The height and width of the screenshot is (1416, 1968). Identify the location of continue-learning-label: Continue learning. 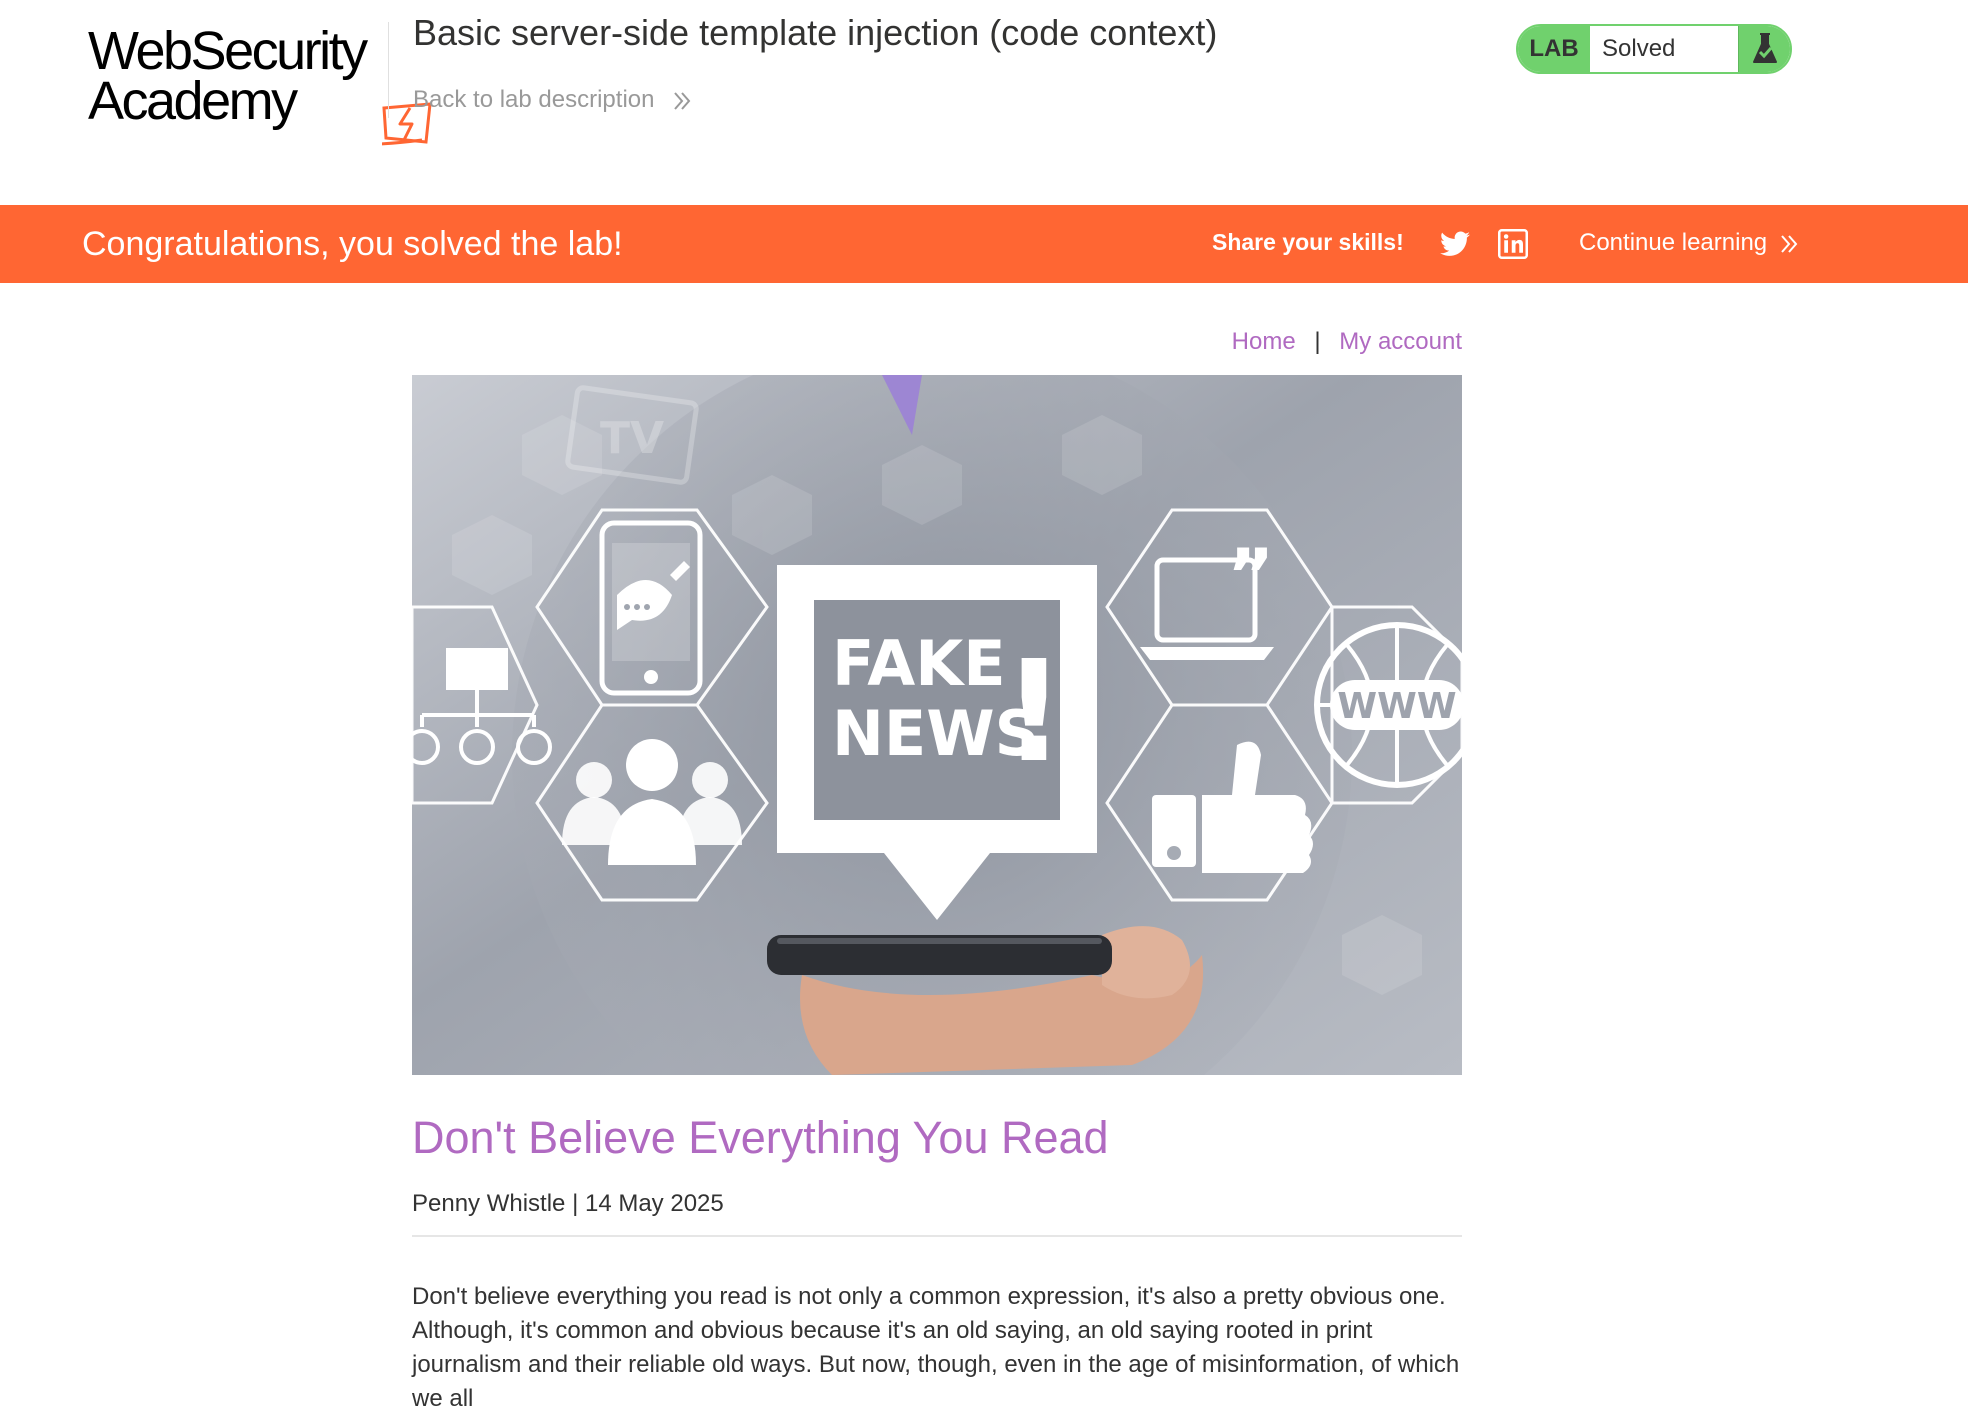
(1673, 242).